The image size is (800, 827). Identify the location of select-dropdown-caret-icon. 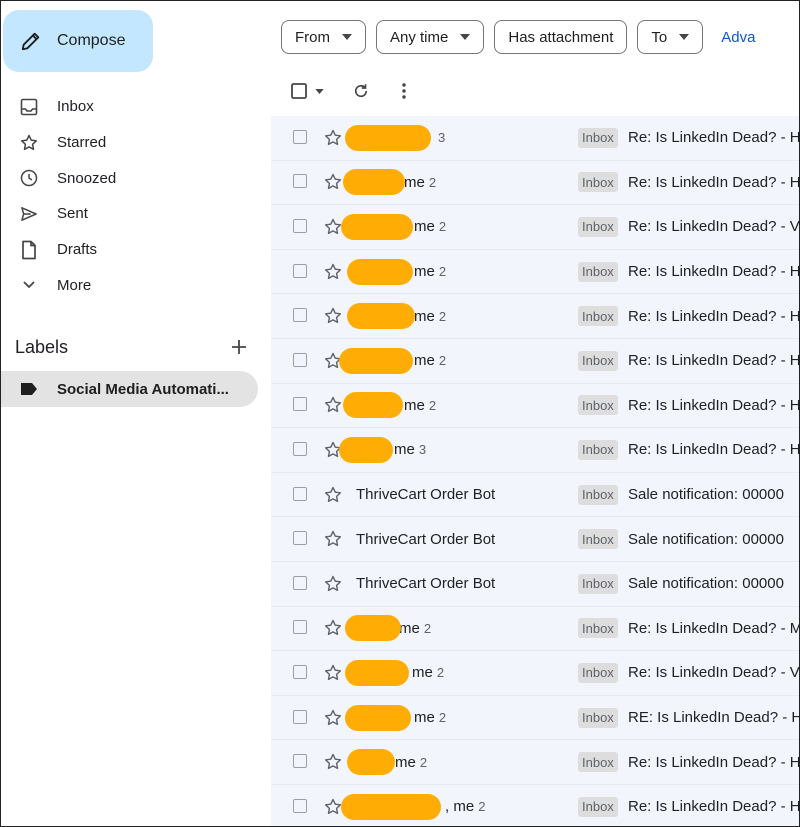
(319, 91).